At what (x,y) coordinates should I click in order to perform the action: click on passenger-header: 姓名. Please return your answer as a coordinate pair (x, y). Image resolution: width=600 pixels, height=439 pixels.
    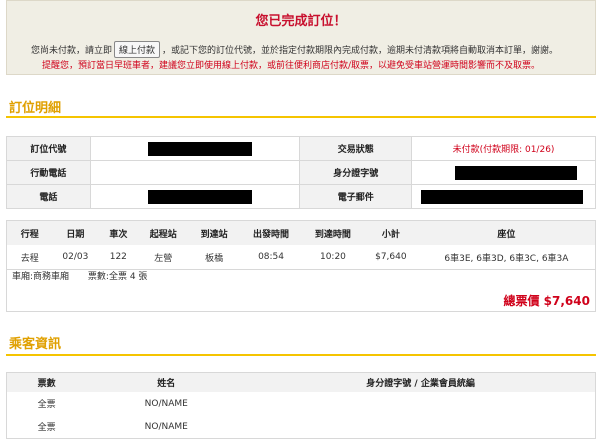
    Looking at the image, I should click on (166, 382).